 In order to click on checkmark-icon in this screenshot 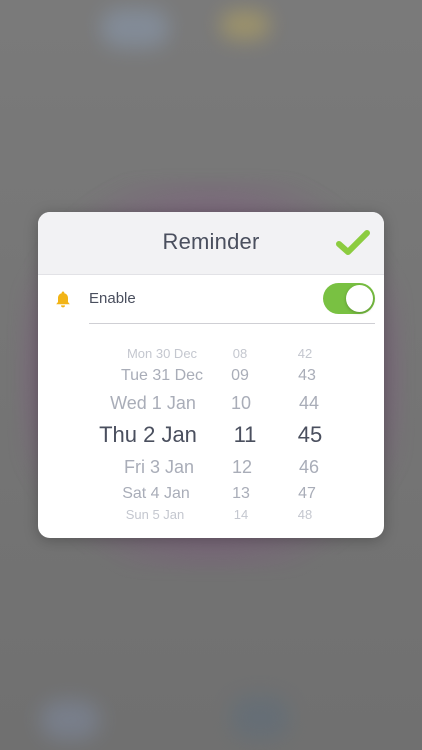, I will do `click(353, 243)`.